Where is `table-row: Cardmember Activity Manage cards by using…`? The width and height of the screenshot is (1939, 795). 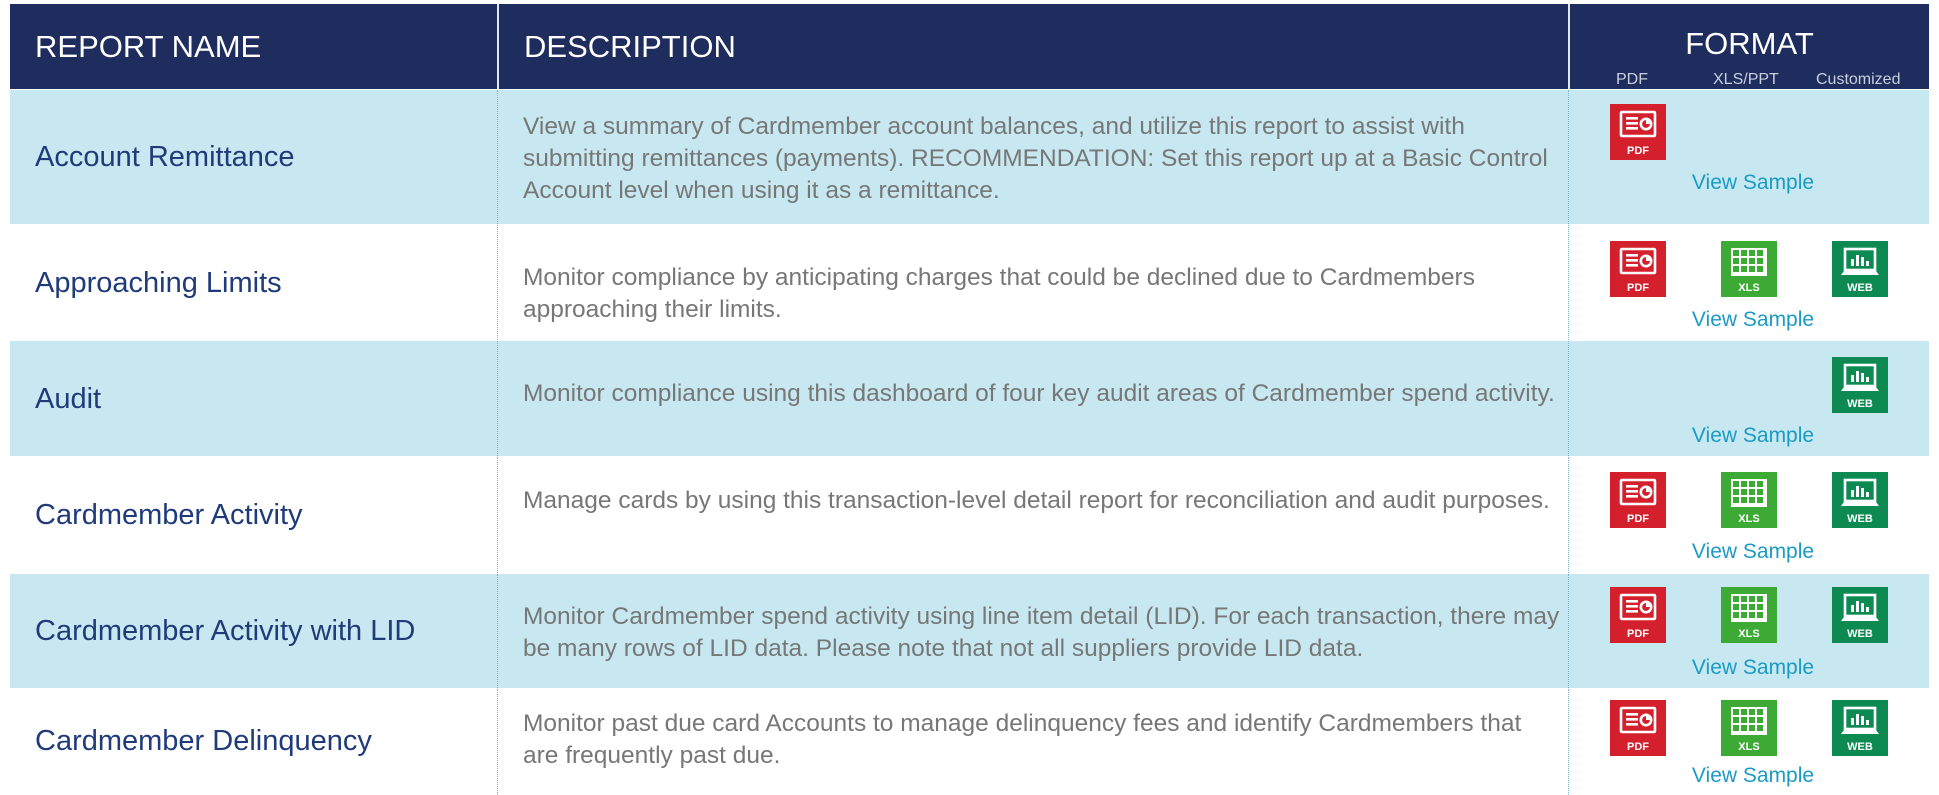
table-row: Cardmember Activity Manage cards by using… is located at coordinates (969, 514).